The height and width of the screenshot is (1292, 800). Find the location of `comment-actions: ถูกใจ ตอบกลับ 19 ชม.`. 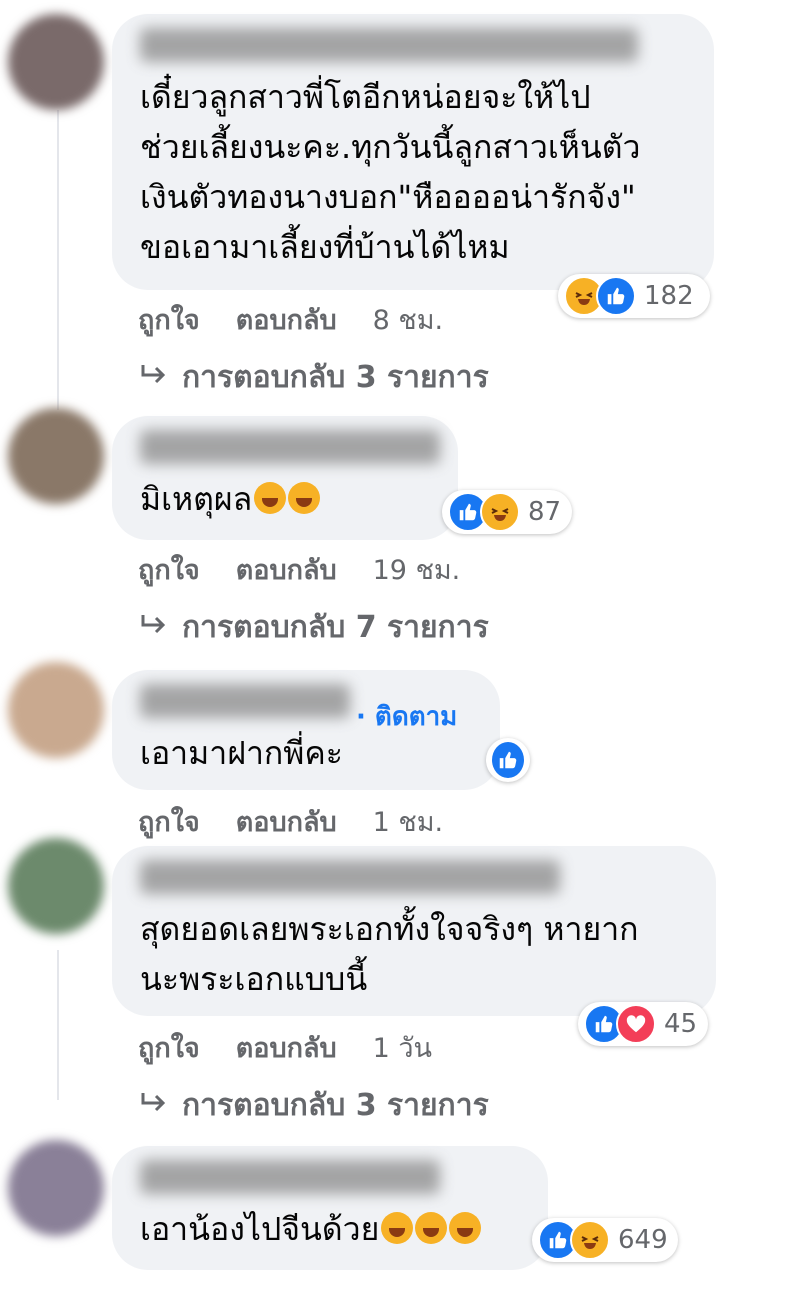

comment-actions: ถูกใจ ตอบกลับ 19 ชม. is located at coordinates (299, 569).